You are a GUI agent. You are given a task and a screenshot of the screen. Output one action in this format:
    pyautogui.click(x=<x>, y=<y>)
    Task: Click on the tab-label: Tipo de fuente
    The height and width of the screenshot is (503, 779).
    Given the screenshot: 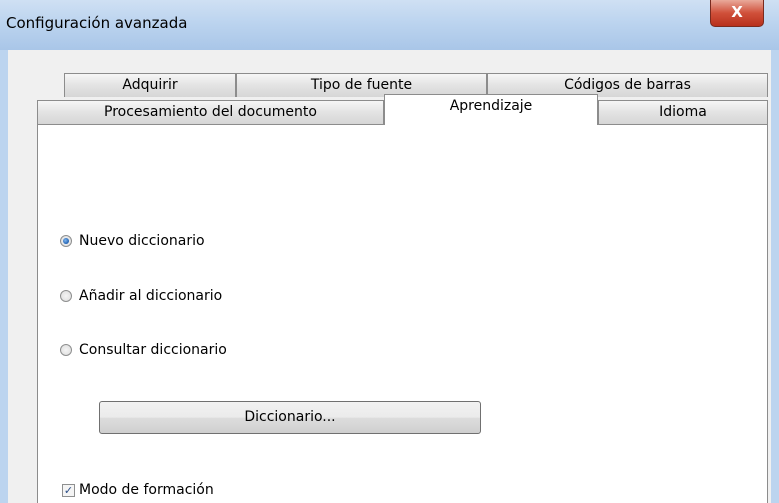 What is the action you would take?
    pyautogui.click(x=361, y=85)
    